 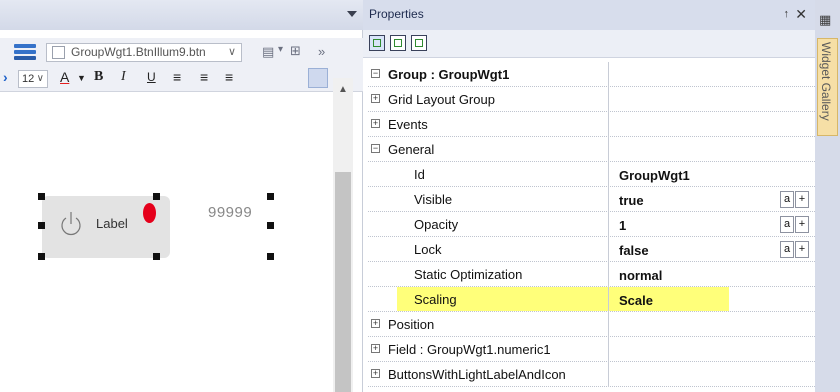 What do you see at coordinates (204, 77) in the screenshot?
I see `align-center-icon: ≡` at bounding box center [204, 77].